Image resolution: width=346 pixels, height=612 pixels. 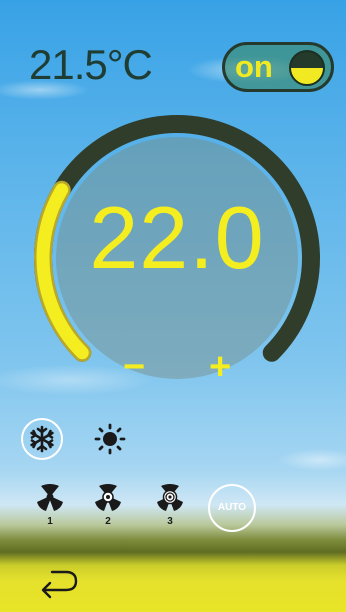 What do you see at coordinates (91, 64) in the screenshot?
I see `current-temperature: 21.5°C` at bounding box center [91, 64].